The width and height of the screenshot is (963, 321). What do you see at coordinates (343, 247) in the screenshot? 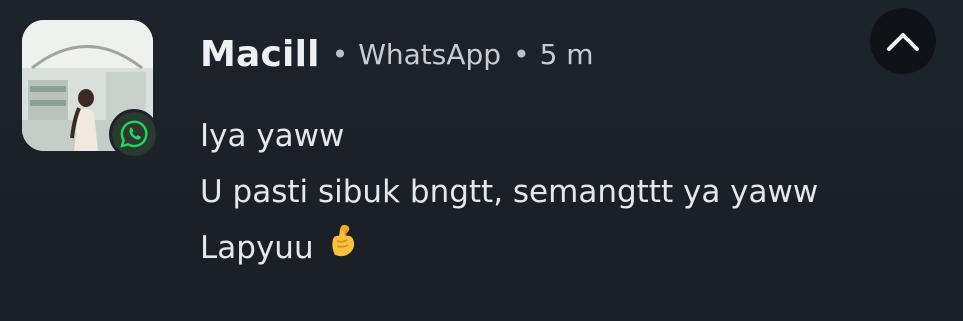
I see `crossed-fingers-heart-emoji-icon` at bounding box center [343, 247].